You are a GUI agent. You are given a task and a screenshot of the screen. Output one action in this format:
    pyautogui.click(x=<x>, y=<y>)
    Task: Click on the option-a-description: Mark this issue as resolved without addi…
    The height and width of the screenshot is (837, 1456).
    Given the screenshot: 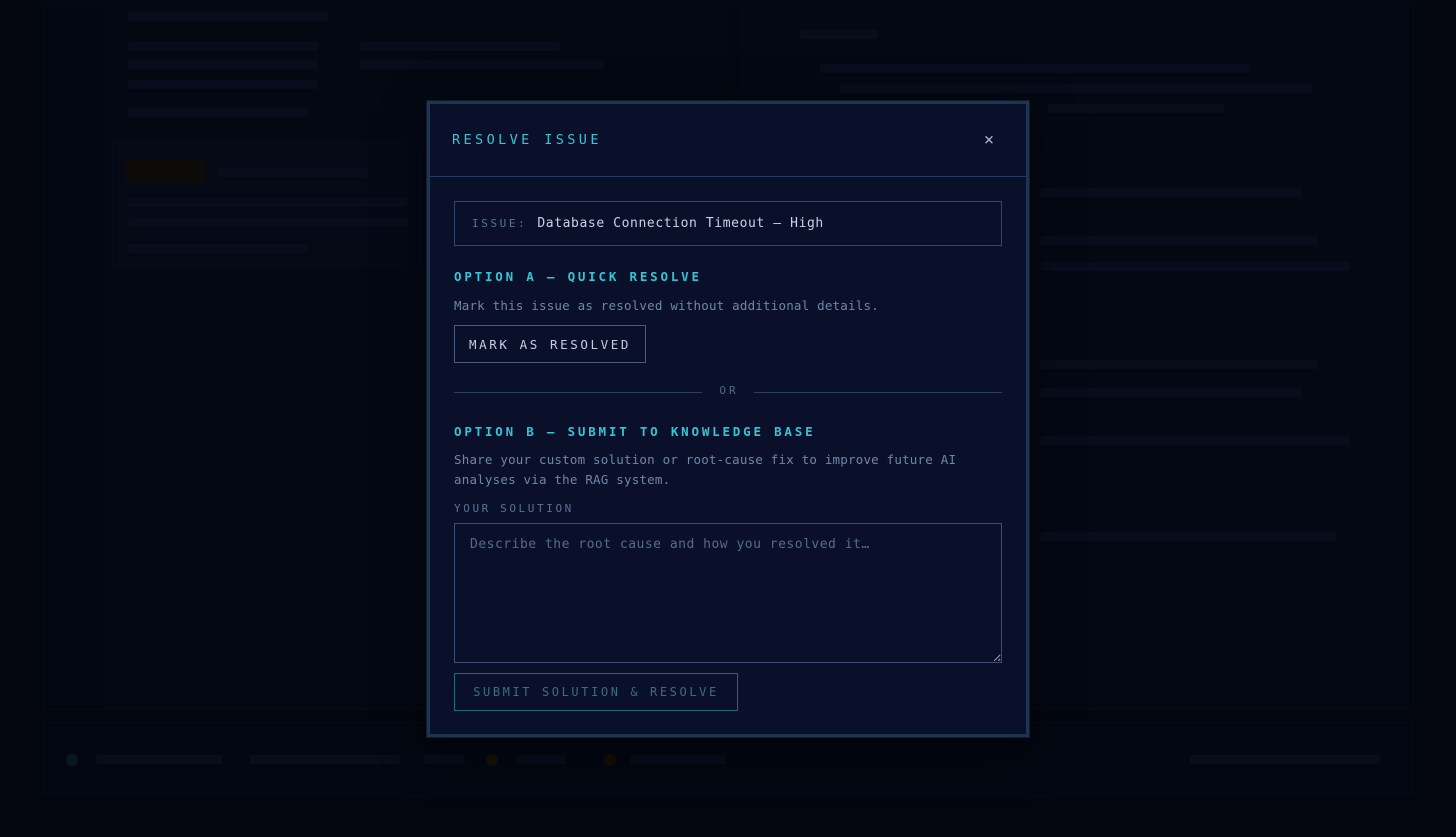 What is the action you would take?
    pyautogui.click(x=666, y=305)
    